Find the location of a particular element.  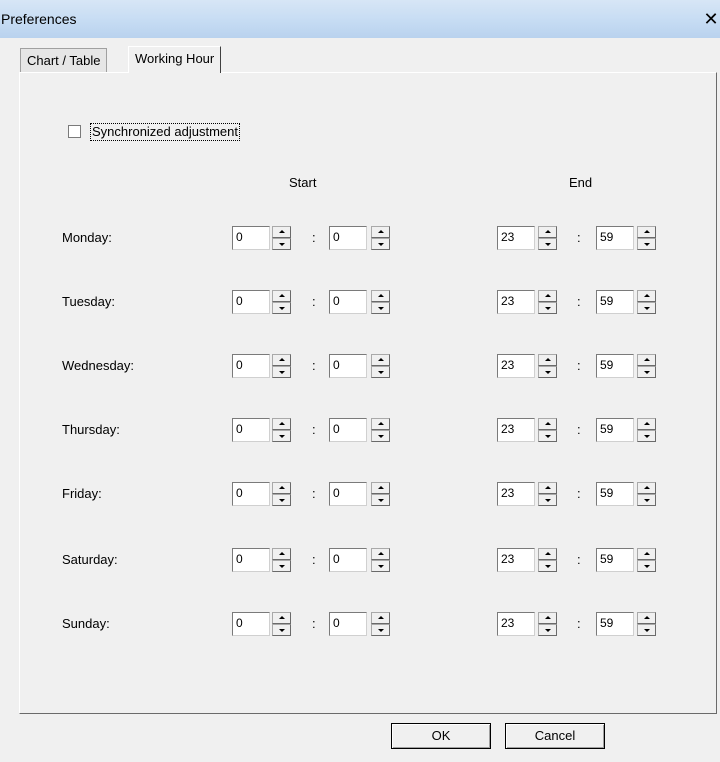

close-icon: ✕ is located at coordinates (711, 19).